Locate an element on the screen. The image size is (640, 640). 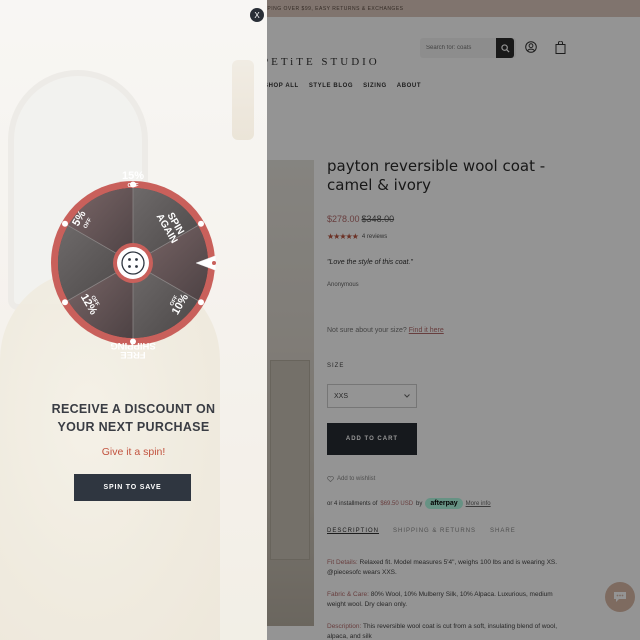
segment-label-15-off: 15% is located at coordinates (133, 176).